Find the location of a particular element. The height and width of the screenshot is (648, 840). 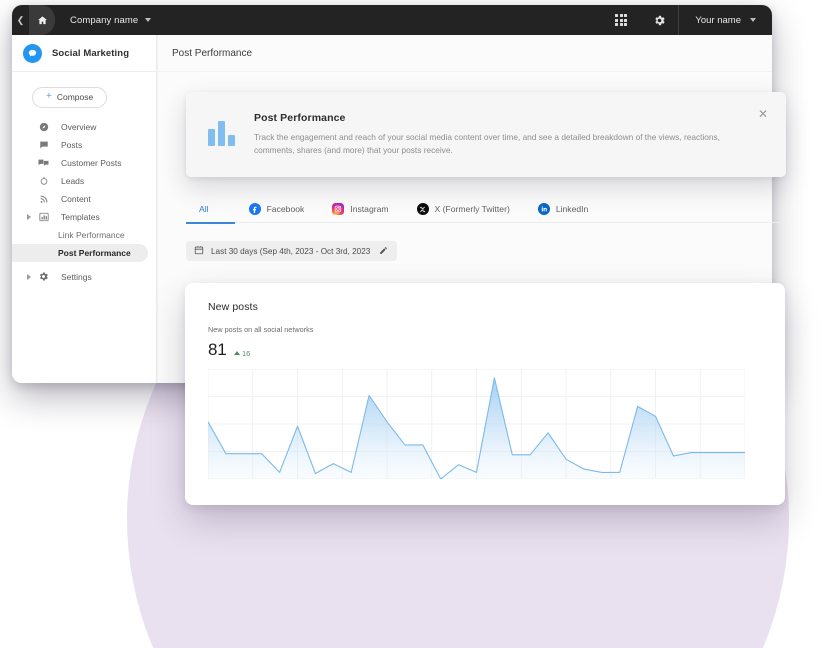

new-posts-area-chart is located at coordinates (476, 424).